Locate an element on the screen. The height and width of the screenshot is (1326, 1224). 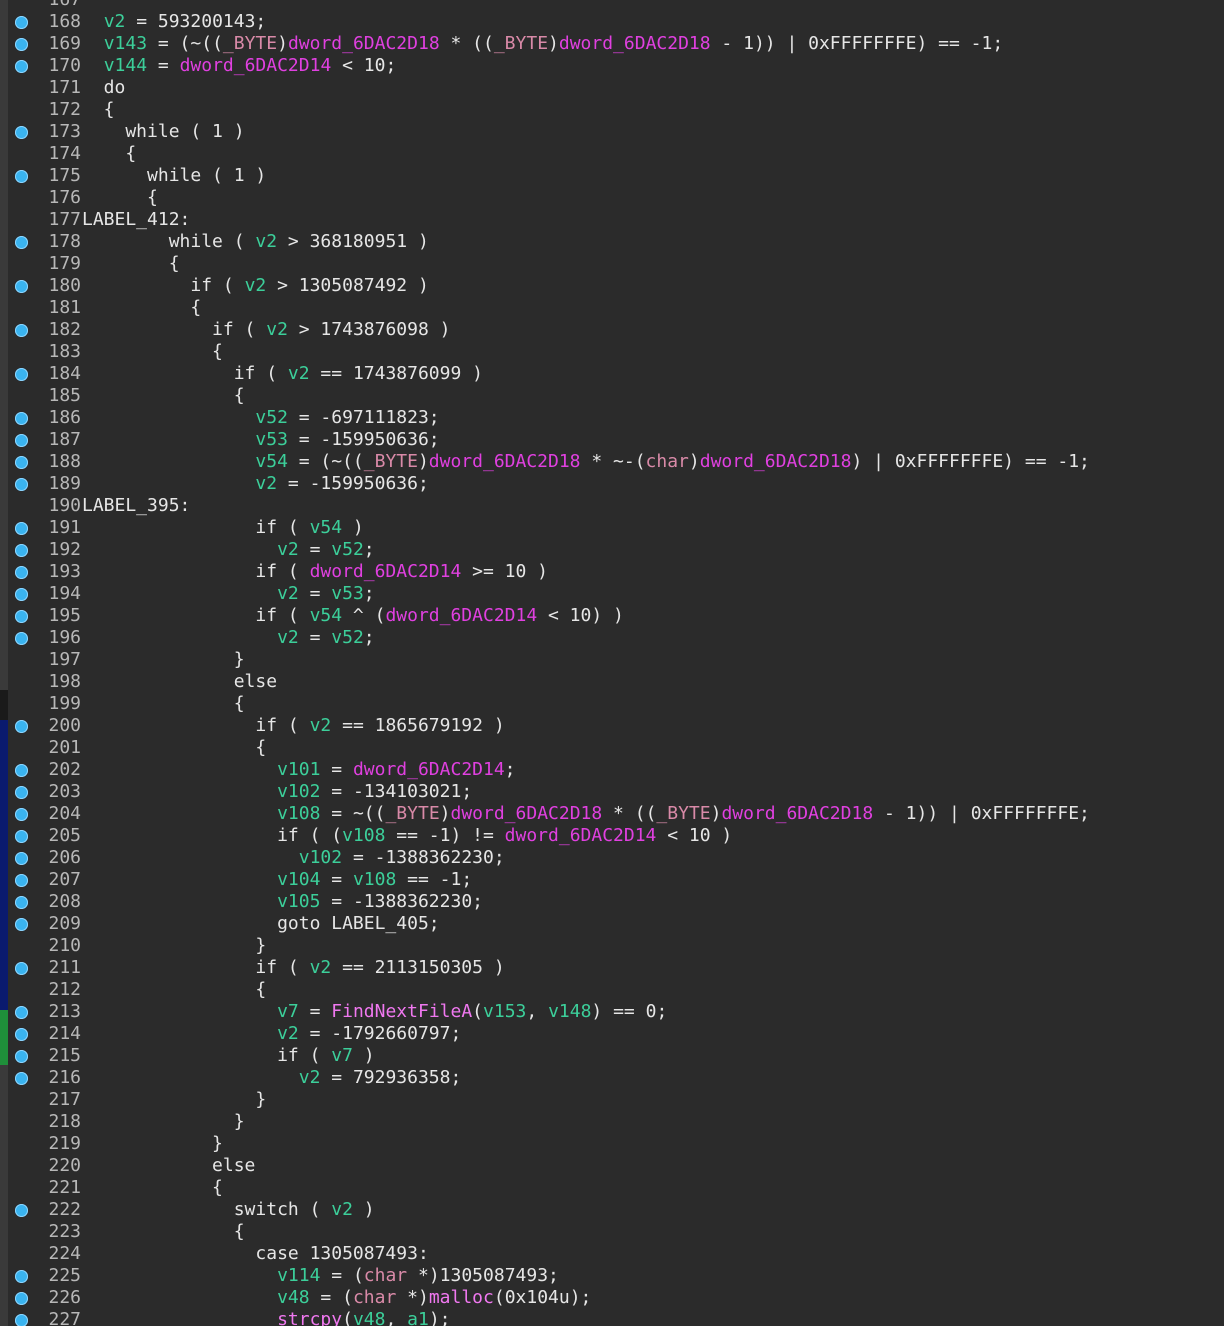
code-line: 225 v114 = (char *)1305087493; is located at coordinates (612, 1276).